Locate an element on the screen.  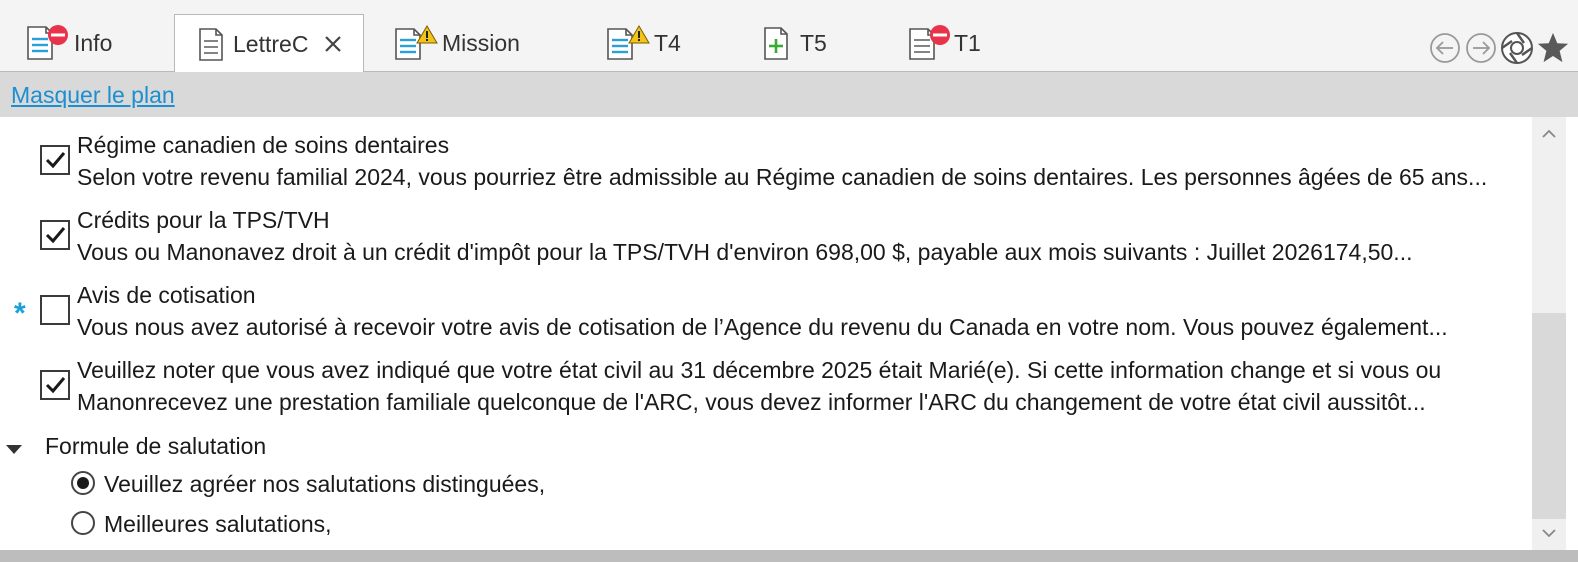
tab-t4: T4 is located at coordinates (642, 43).